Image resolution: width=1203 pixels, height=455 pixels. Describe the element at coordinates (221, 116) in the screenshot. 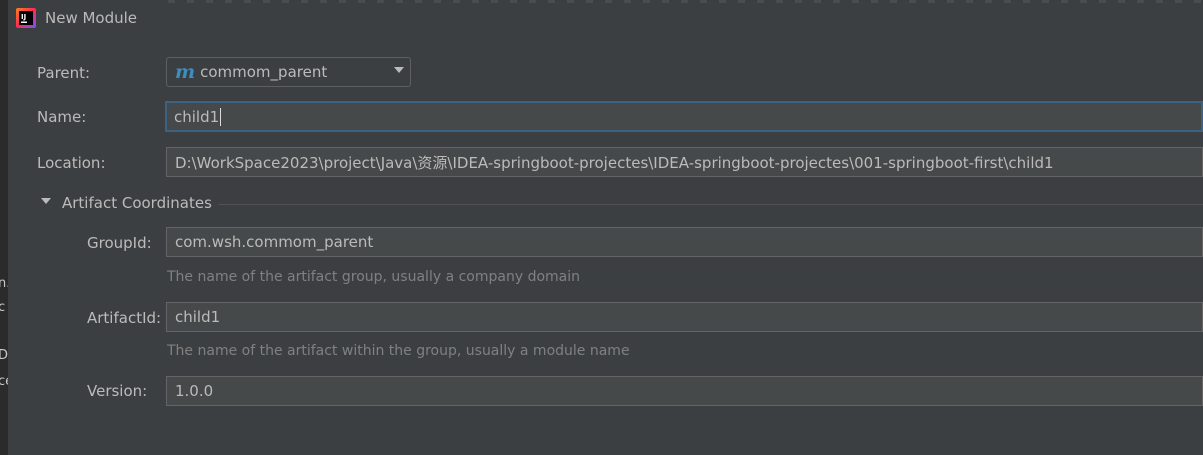

I see `text-caret` at that location.